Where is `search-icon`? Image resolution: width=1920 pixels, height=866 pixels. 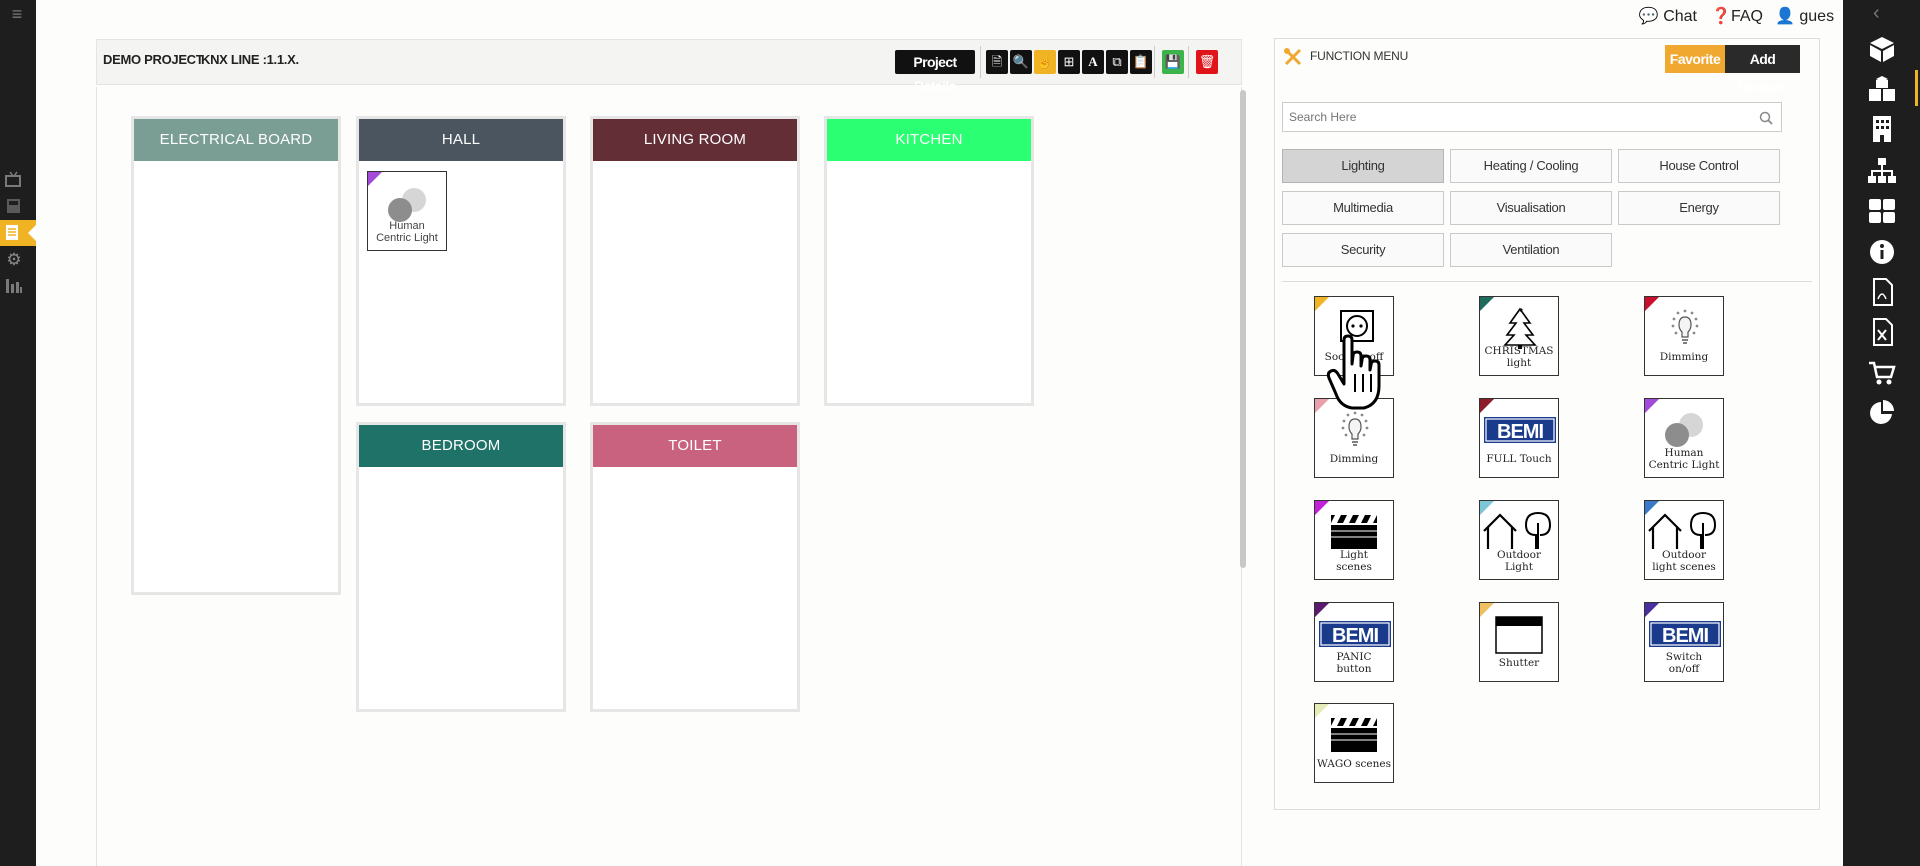
search-icon is located at coordinates (1766, 118).